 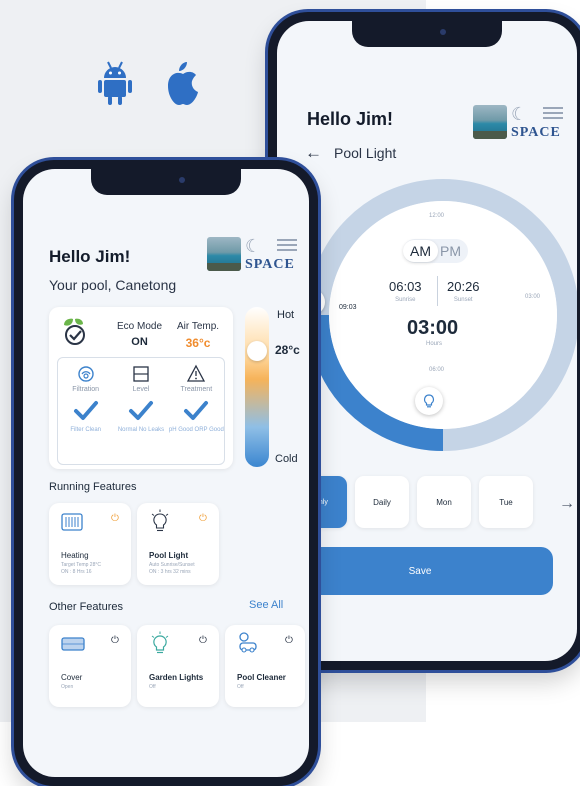 What do you see at coordinates (74, 331) in the screenshot?
I see `eco-leaf-icon` at bounding box center [74, 331].